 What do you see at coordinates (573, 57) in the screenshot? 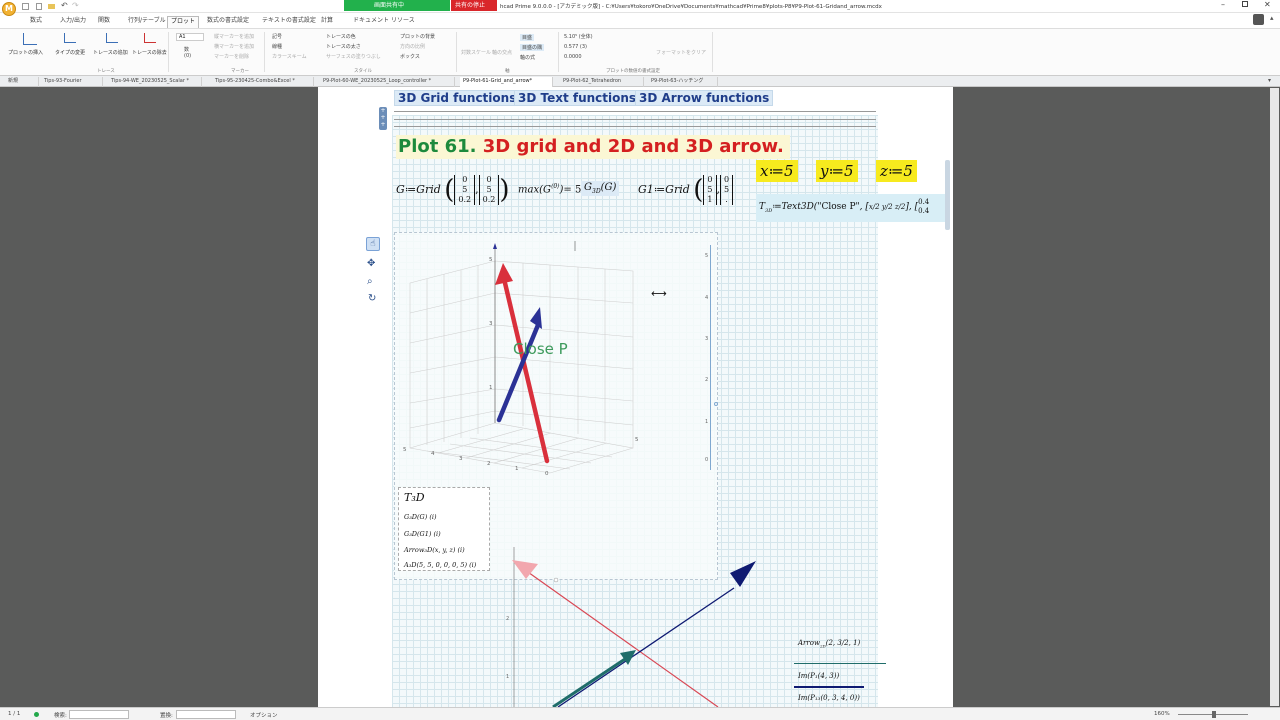
I see `format-zero: 0.0000` at bounding box center [573, 57].